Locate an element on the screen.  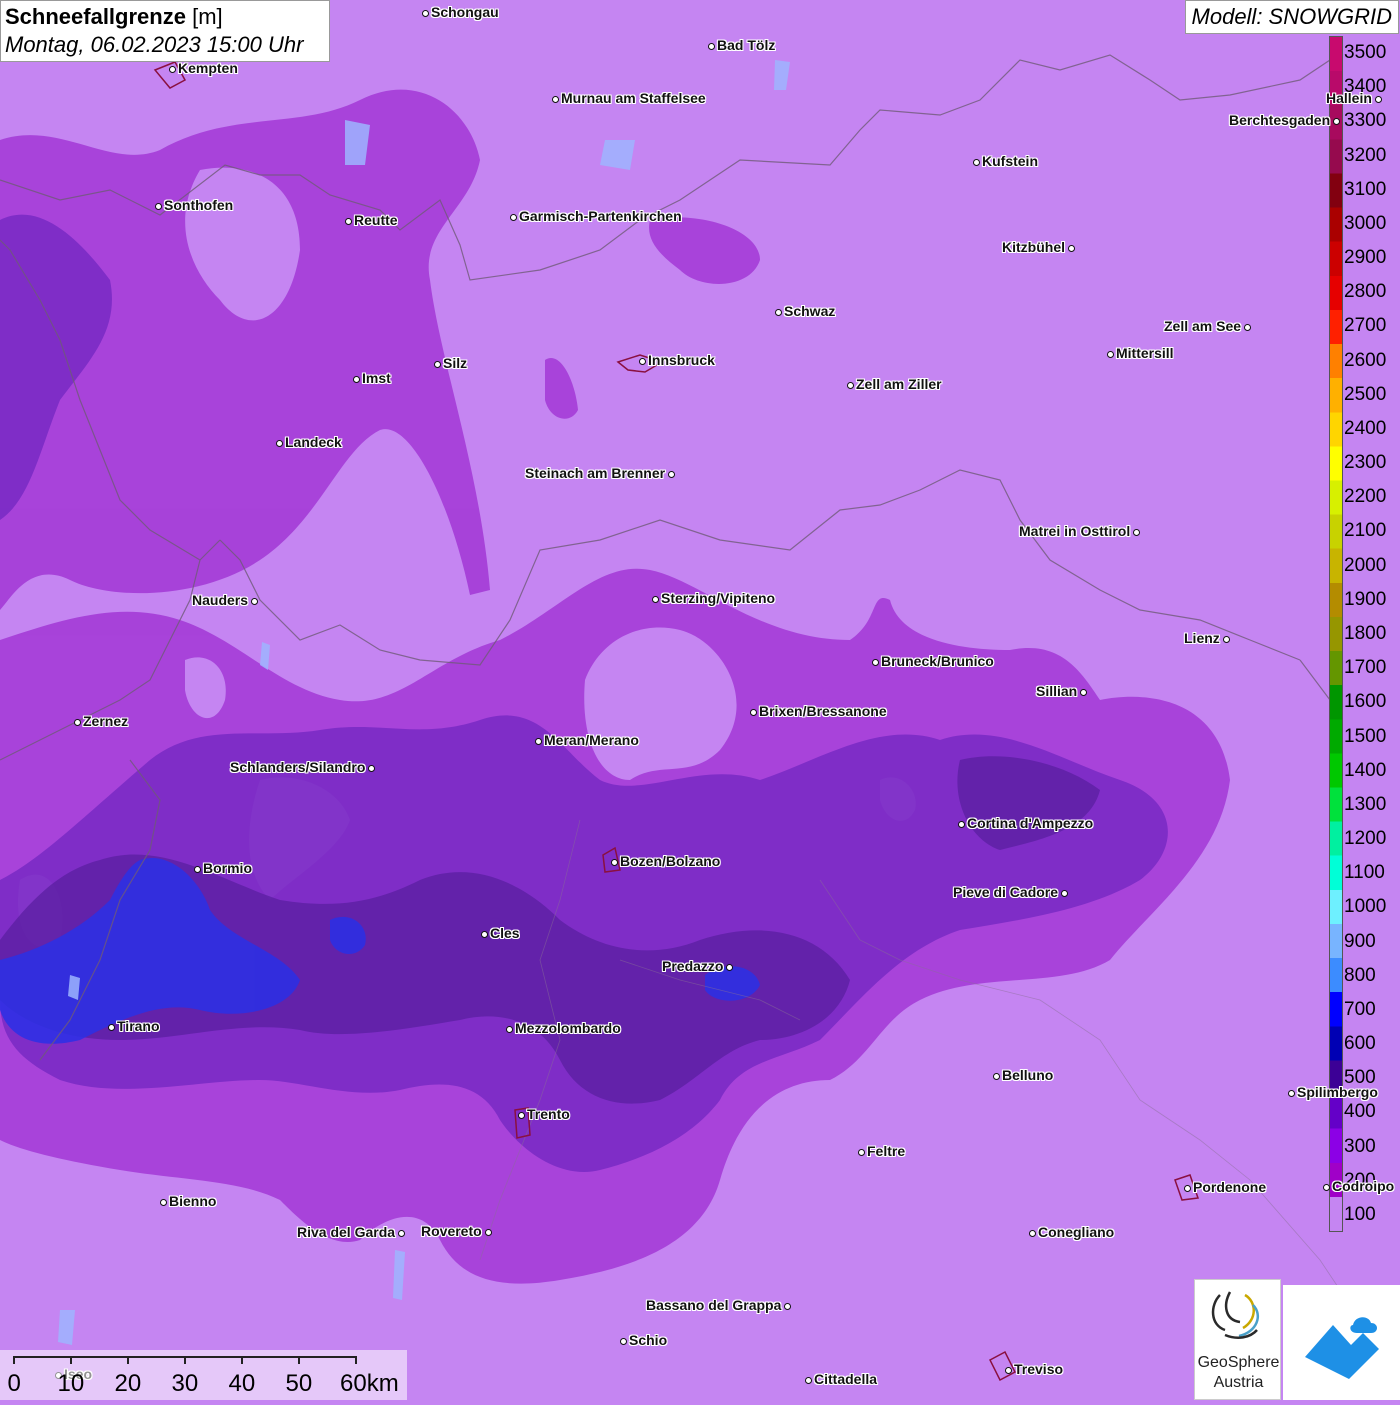
geosphere-country: Austria is located at coordinates (1238, 1382).